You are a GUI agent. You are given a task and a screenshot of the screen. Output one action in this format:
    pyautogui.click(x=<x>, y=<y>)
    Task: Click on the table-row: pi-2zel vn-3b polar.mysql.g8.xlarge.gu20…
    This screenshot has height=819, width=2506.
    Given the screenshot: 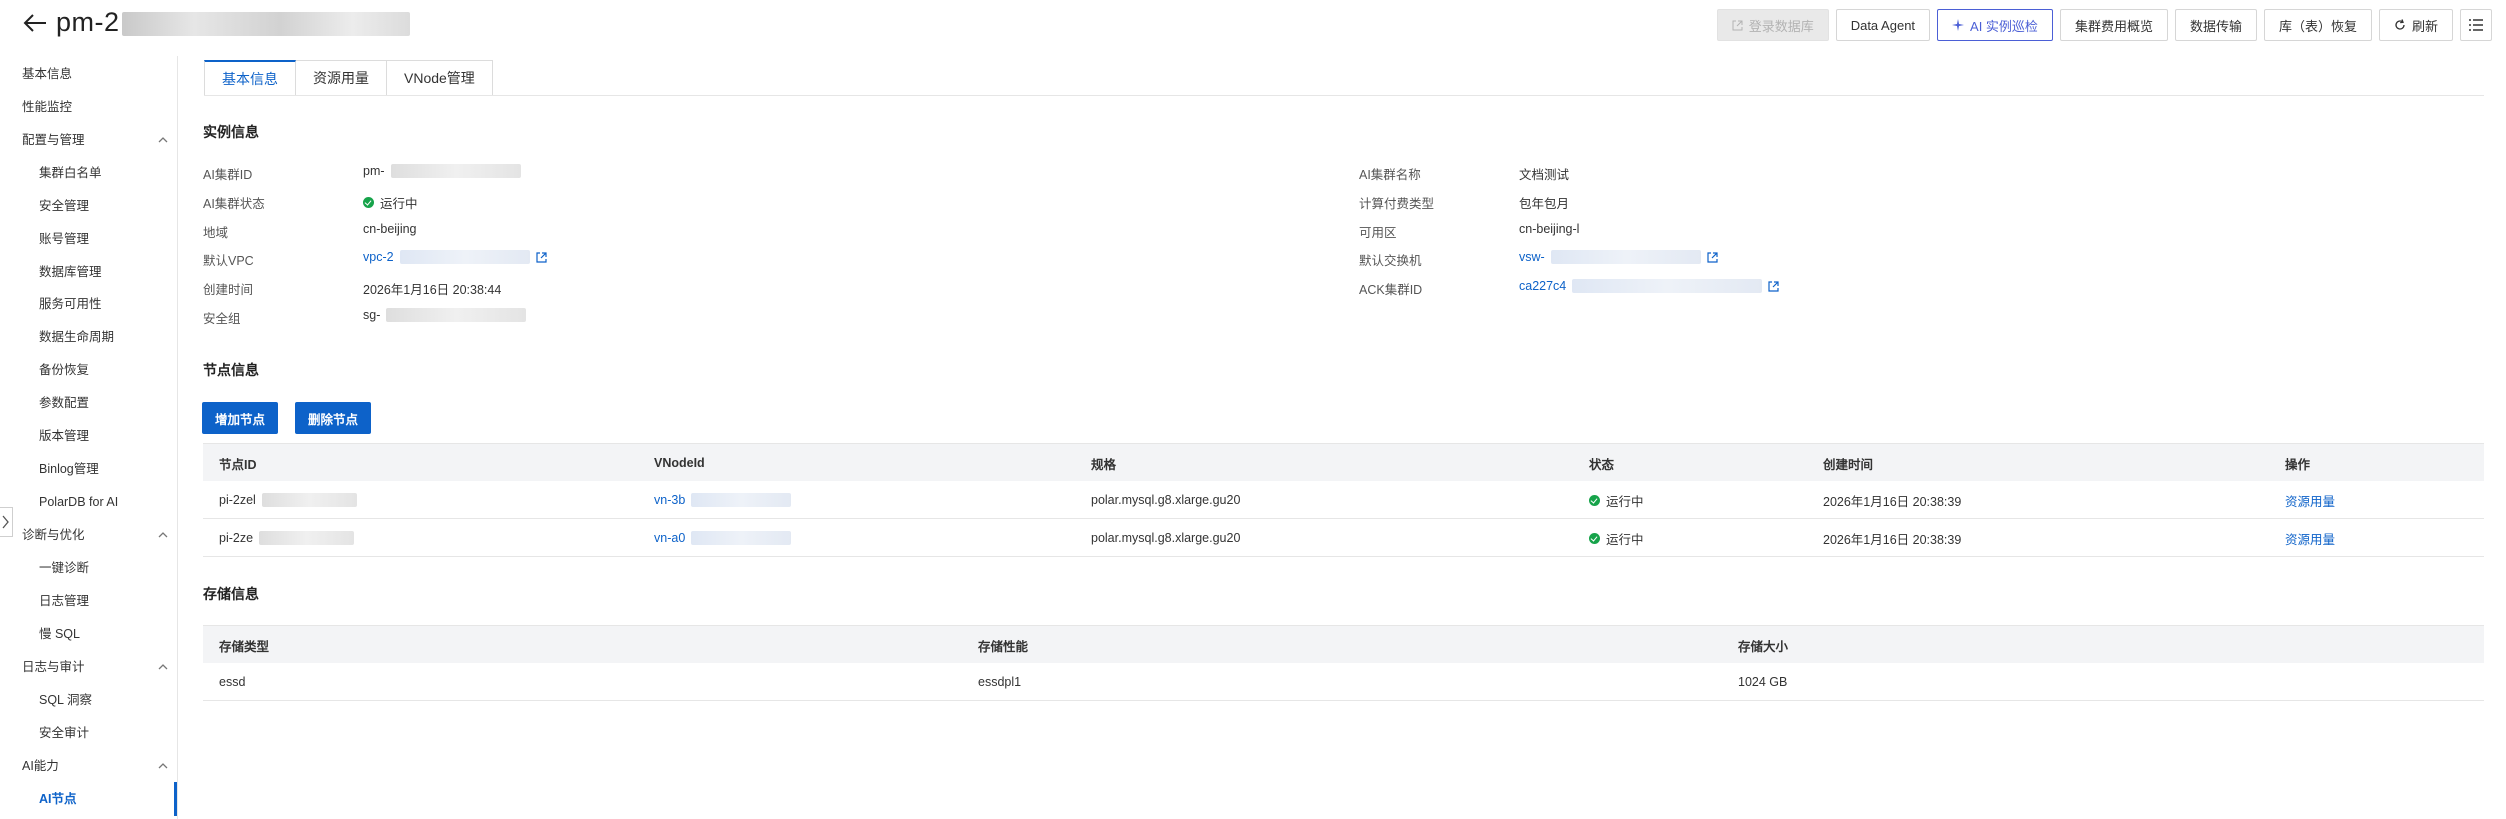 What is the action you would take?
    pyautogui.click(x=1343, y=500)
    